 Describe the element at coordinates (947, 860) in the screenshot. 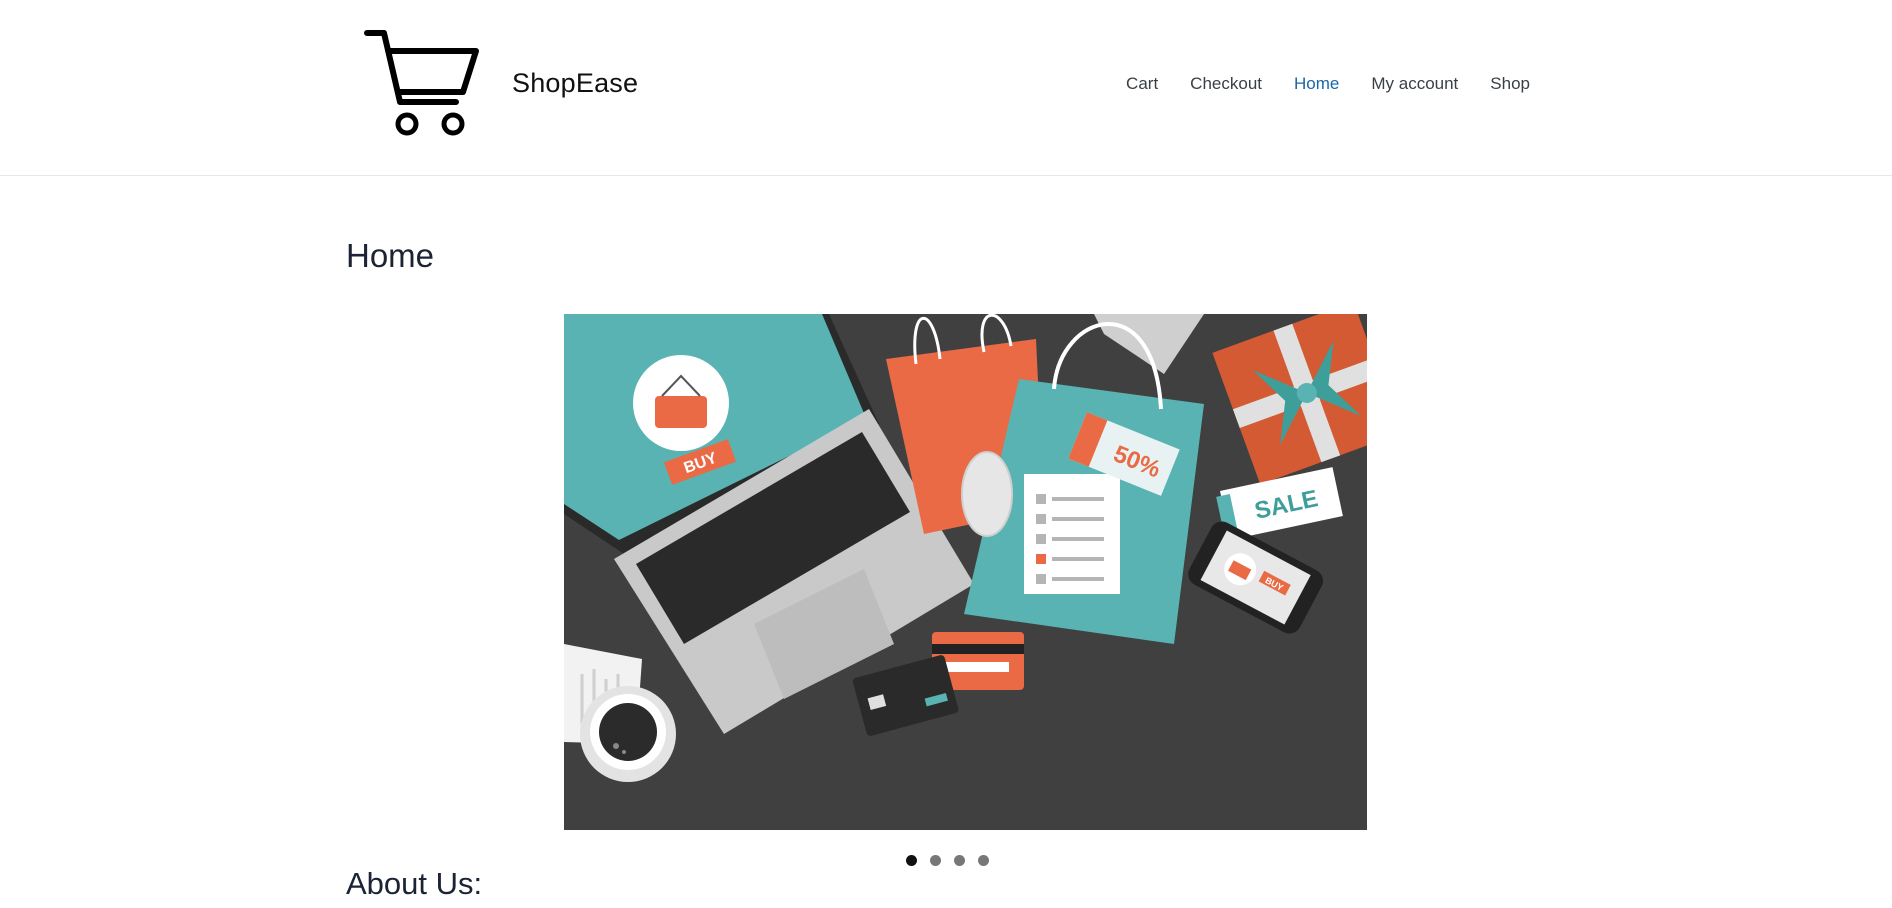

I see `carousel-dots` at that location.